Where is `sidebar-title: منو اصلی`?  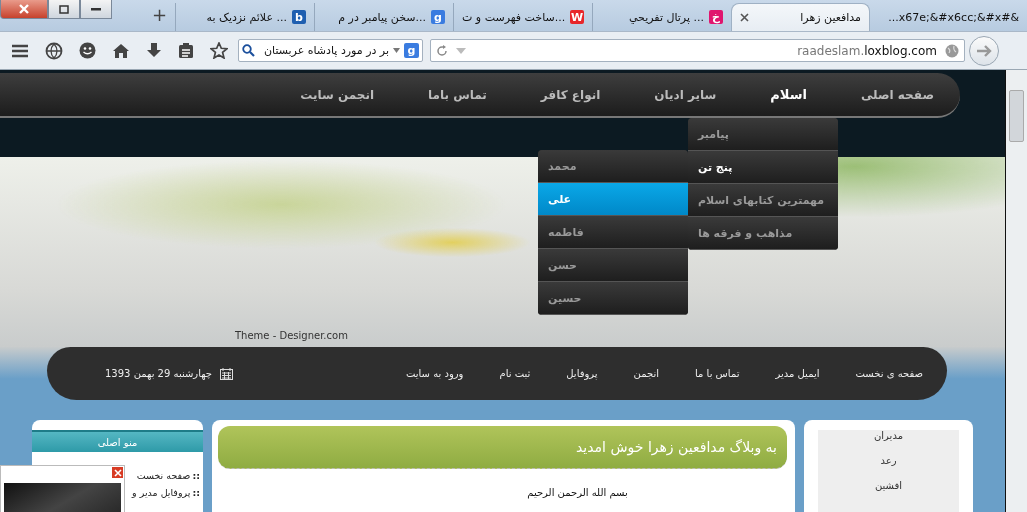 sidebar-title: منو اصلی is located at coordinates (117, 441).